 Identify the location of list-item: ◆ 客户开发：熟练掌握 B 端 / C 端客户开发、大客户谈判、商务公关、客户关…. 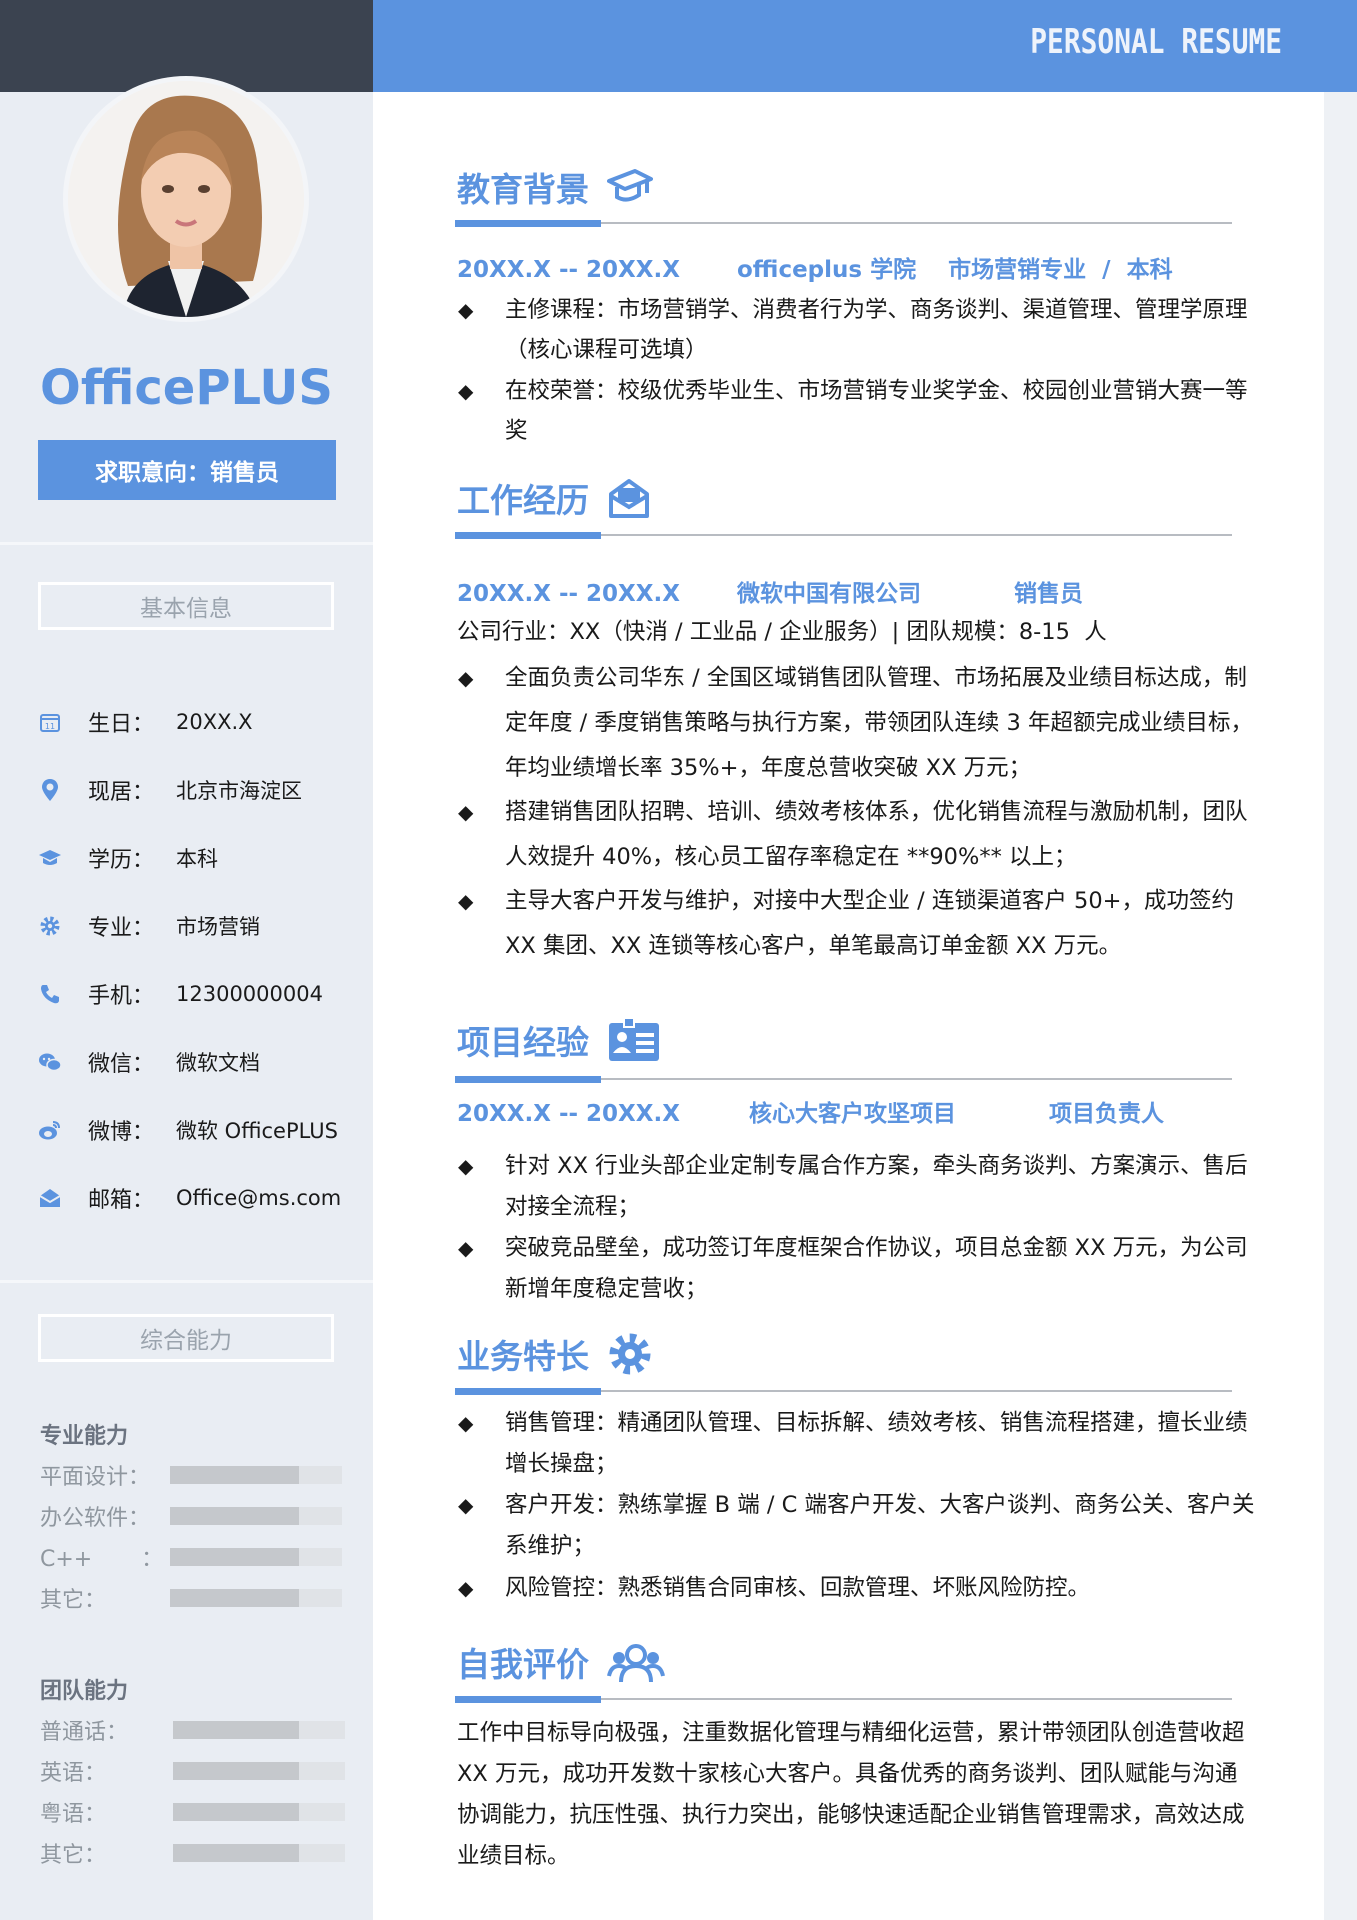
(858, 1526).